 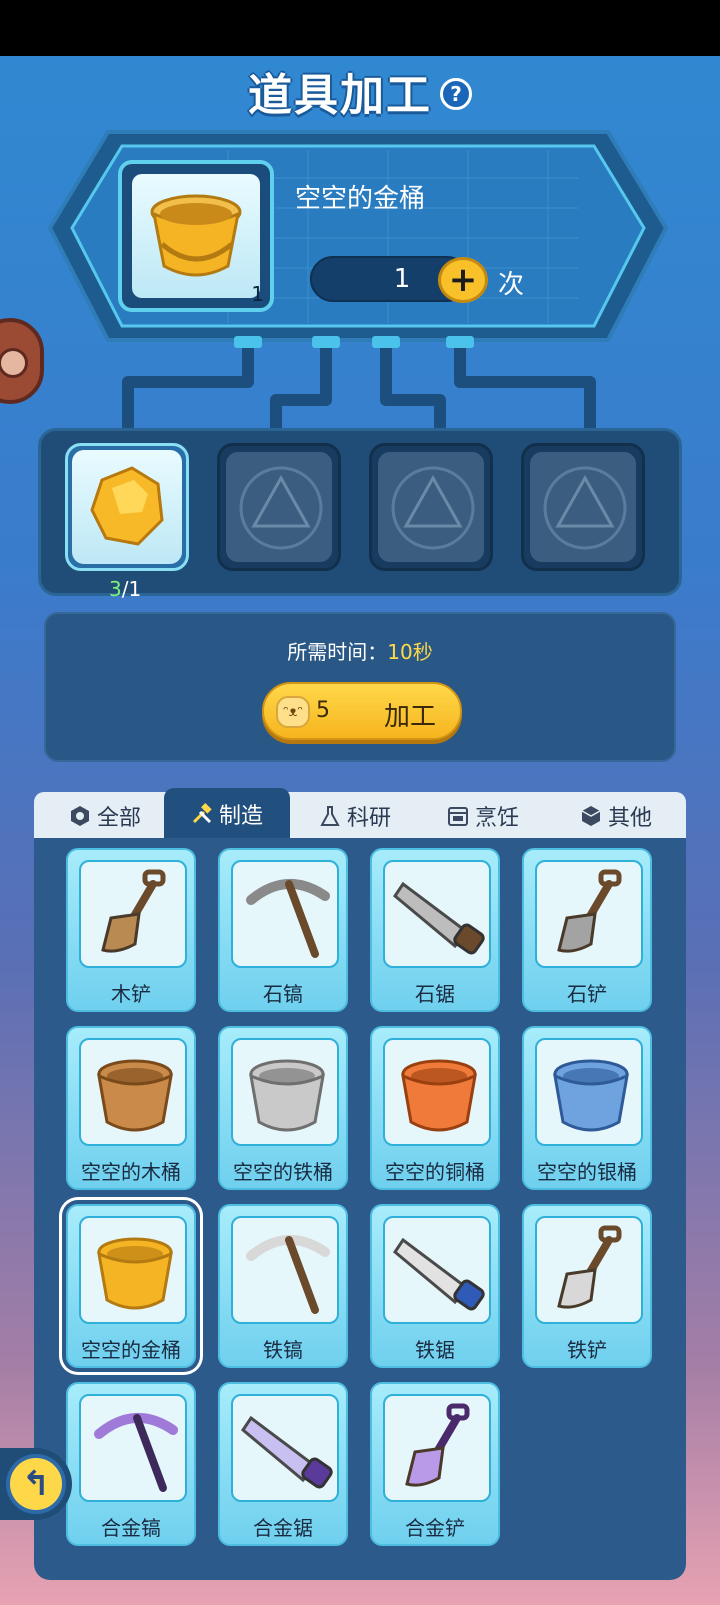 I want to click on tab-other: 其他, so click(x=616, y=816).